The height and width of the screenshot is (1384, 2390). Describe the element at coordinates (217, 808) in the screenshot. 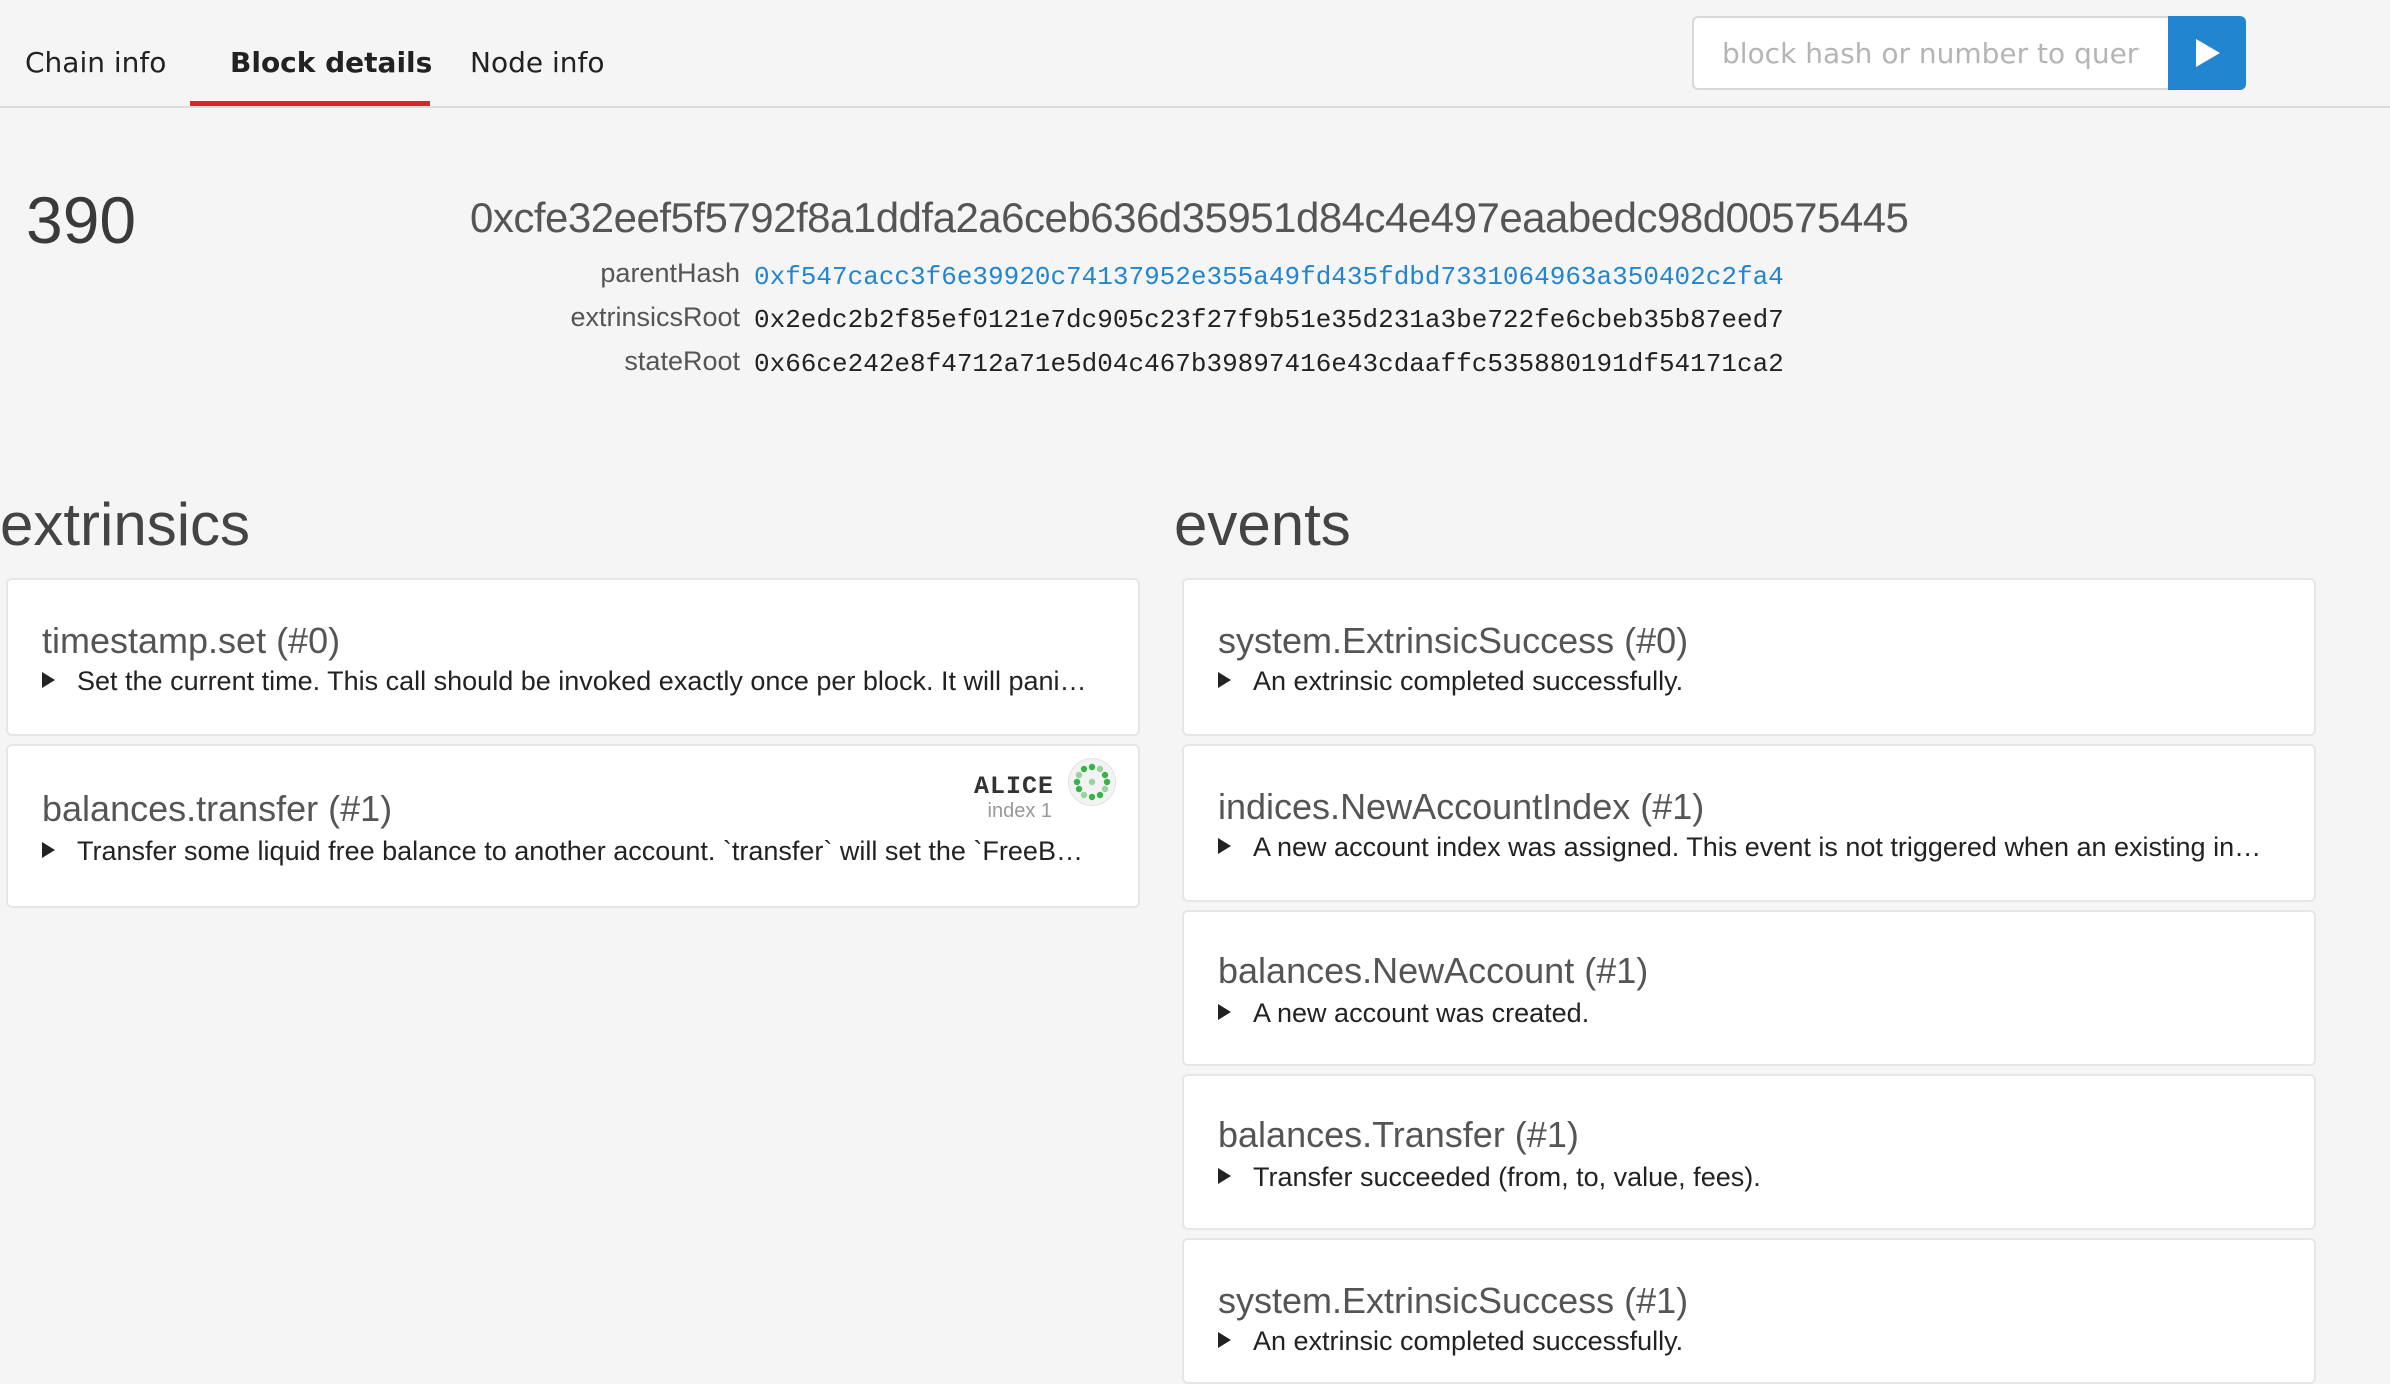

I see `extrinsic-title: balances.transfer (#1)` at that location.